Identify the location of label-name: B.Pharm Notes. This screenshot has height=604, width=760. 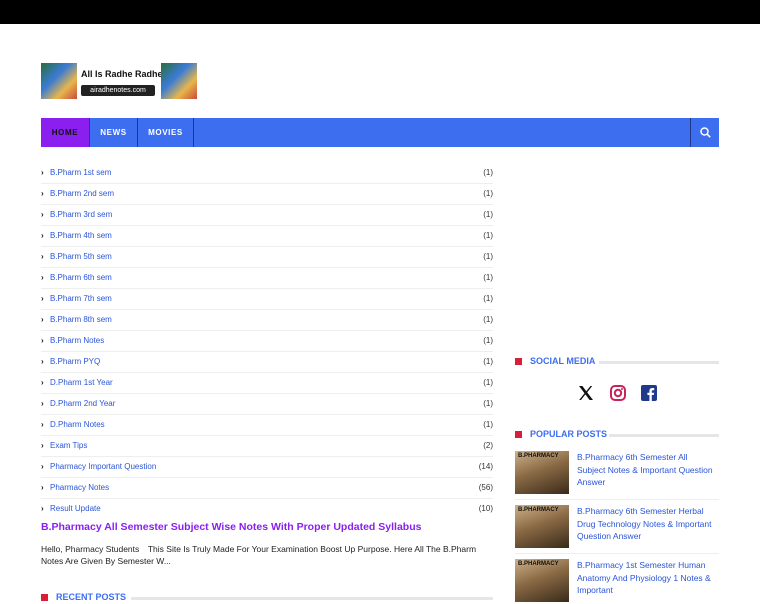
(77, 340).